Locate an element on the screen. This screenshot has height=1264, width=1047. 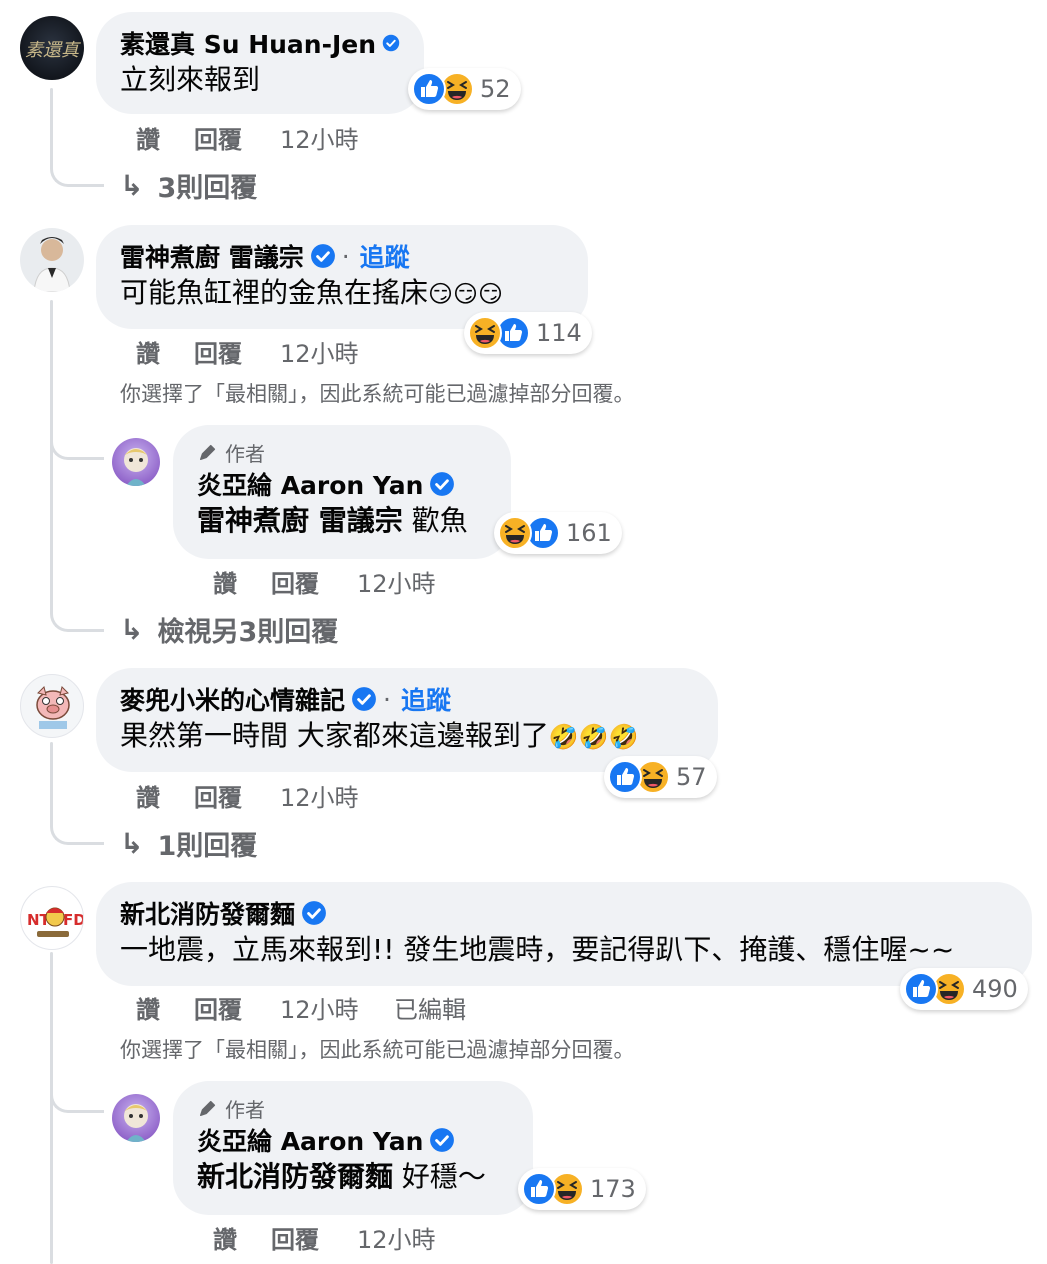
replies-label: 1則回覆 is located at coordinates (207, 846).